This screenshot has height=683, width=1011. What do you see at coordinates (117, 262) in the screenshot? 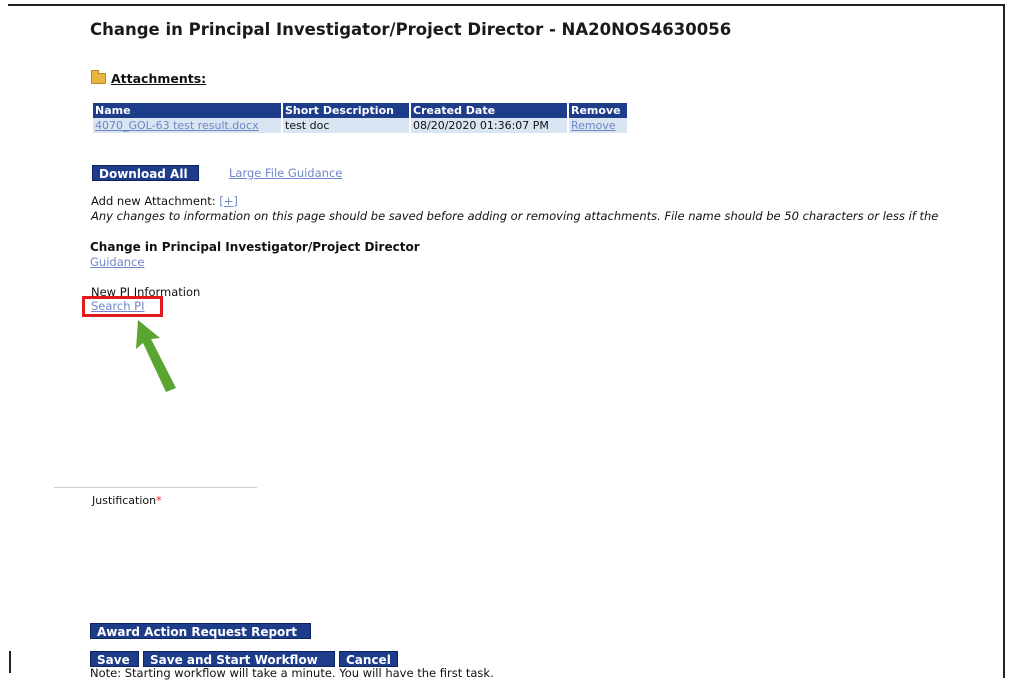
I see `guidance-link: Guidance` at bounding box center [117, 262].